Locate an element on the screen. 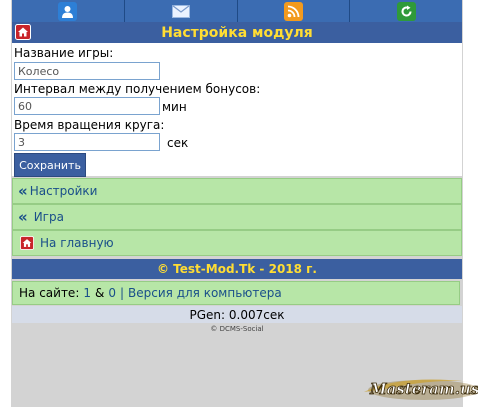 This screenshot has width=485, height=407. menu-item-home: На главную is located at coordinates (237, 243).